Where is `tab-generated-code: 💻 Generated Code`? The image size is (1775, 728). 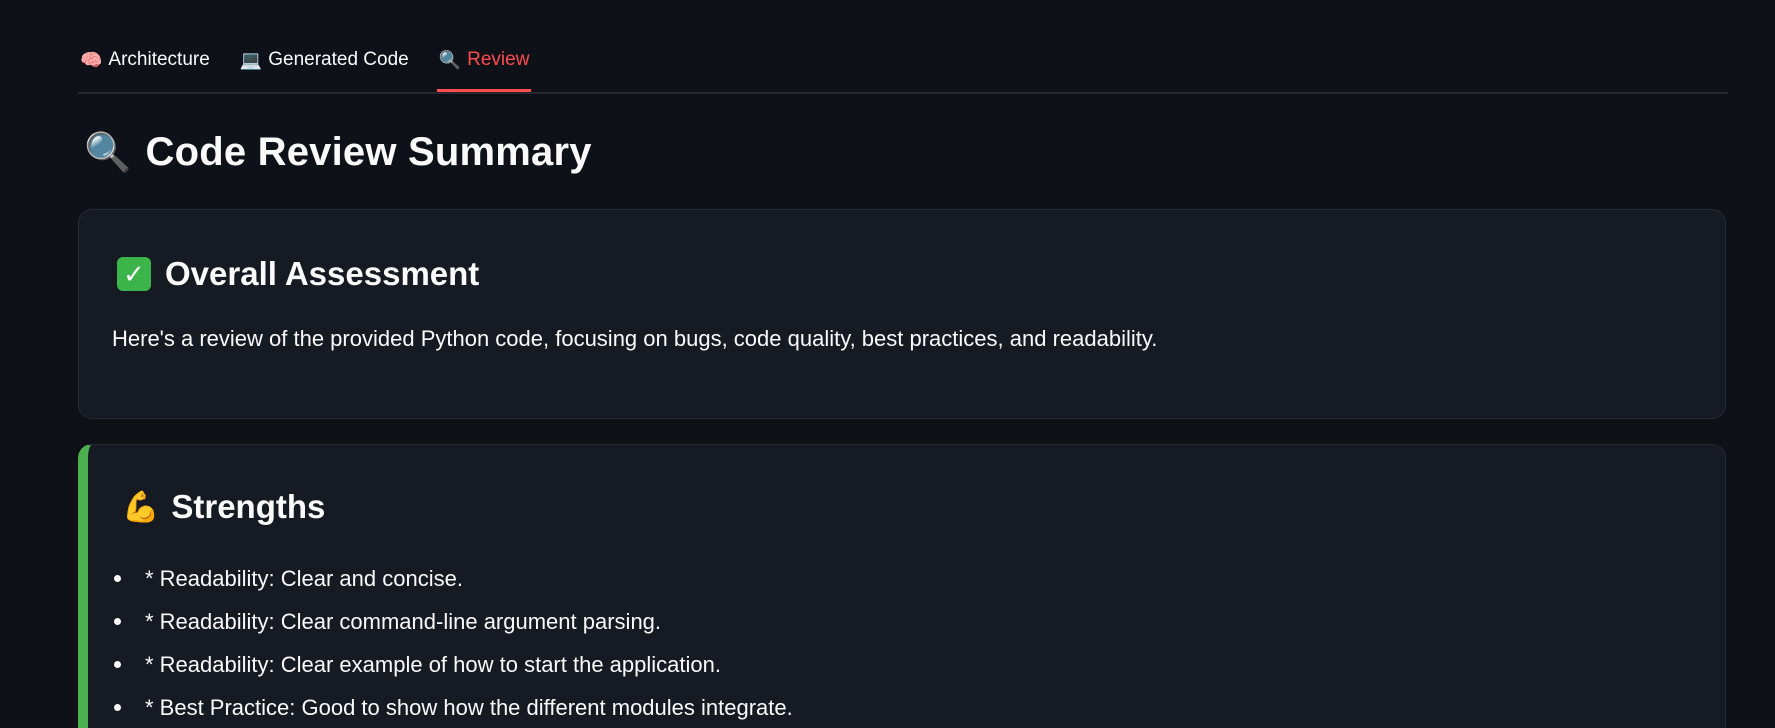
tab-generated-code: 💻 Generated Code is located at coordinates (324, 60).